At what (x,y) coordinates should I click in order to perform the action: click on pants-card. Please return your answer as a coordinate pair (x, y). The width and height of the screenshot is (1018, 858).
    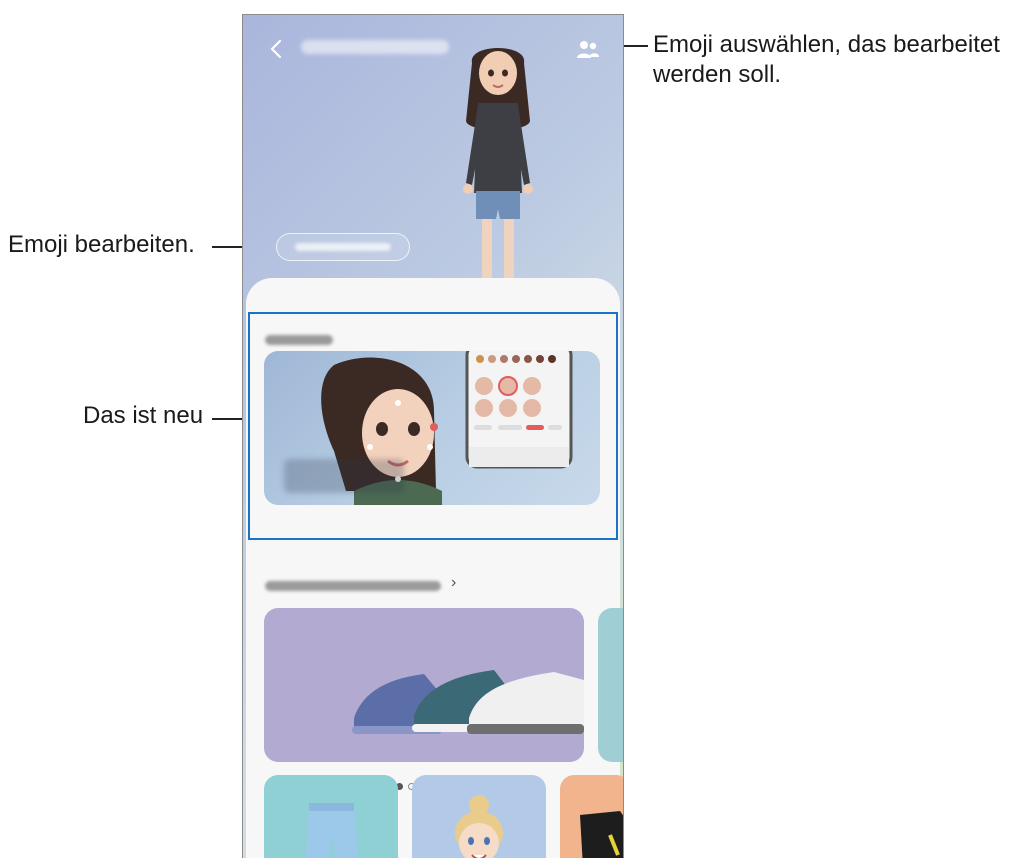
    Looking at the image, I should click on (331, 816).